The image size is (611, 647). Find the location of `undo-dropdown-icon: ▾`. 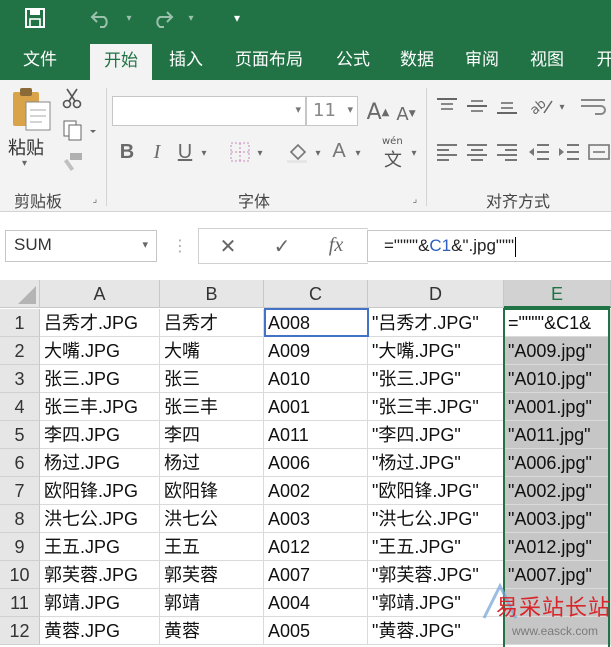

undo-dropdown-icon: ▾ is located at coordinates (129, 18).